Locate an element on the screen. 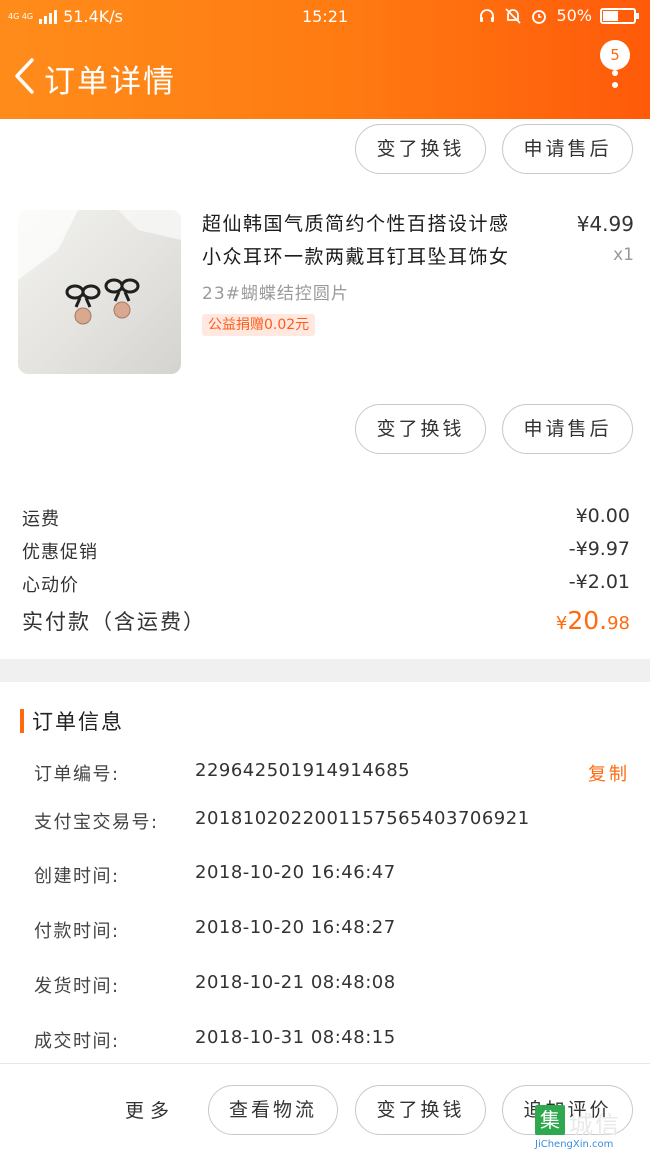  payment-time-row: 付款时间: 2018-10-20 16:48:27 is located at coordinates (334, 932).